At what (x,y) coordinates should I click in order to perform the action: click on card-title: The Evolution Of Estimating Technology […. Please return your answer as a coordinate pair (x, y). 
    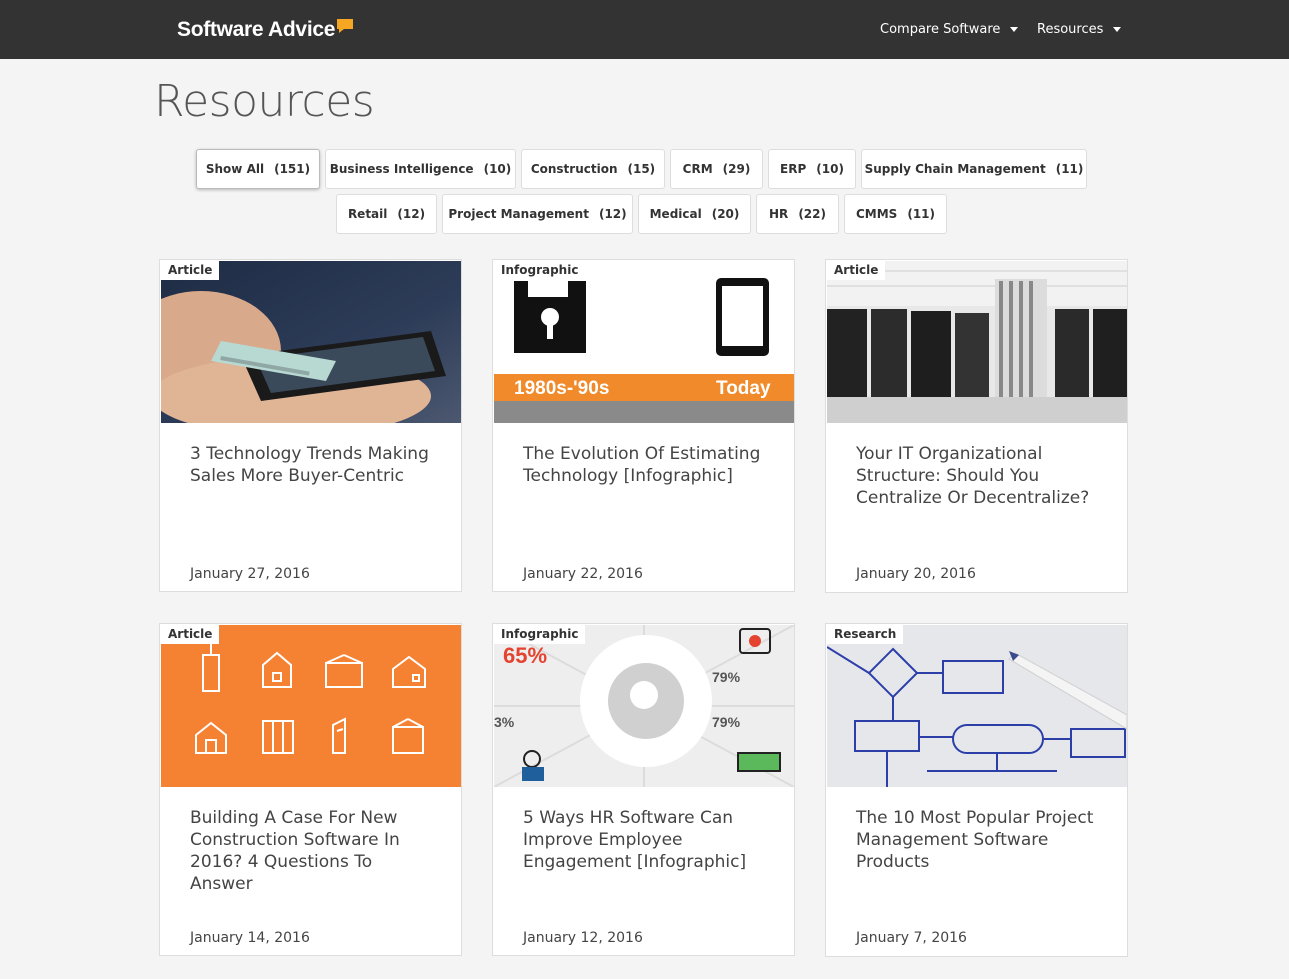
    Looking at the image, I should click on (648, 465).